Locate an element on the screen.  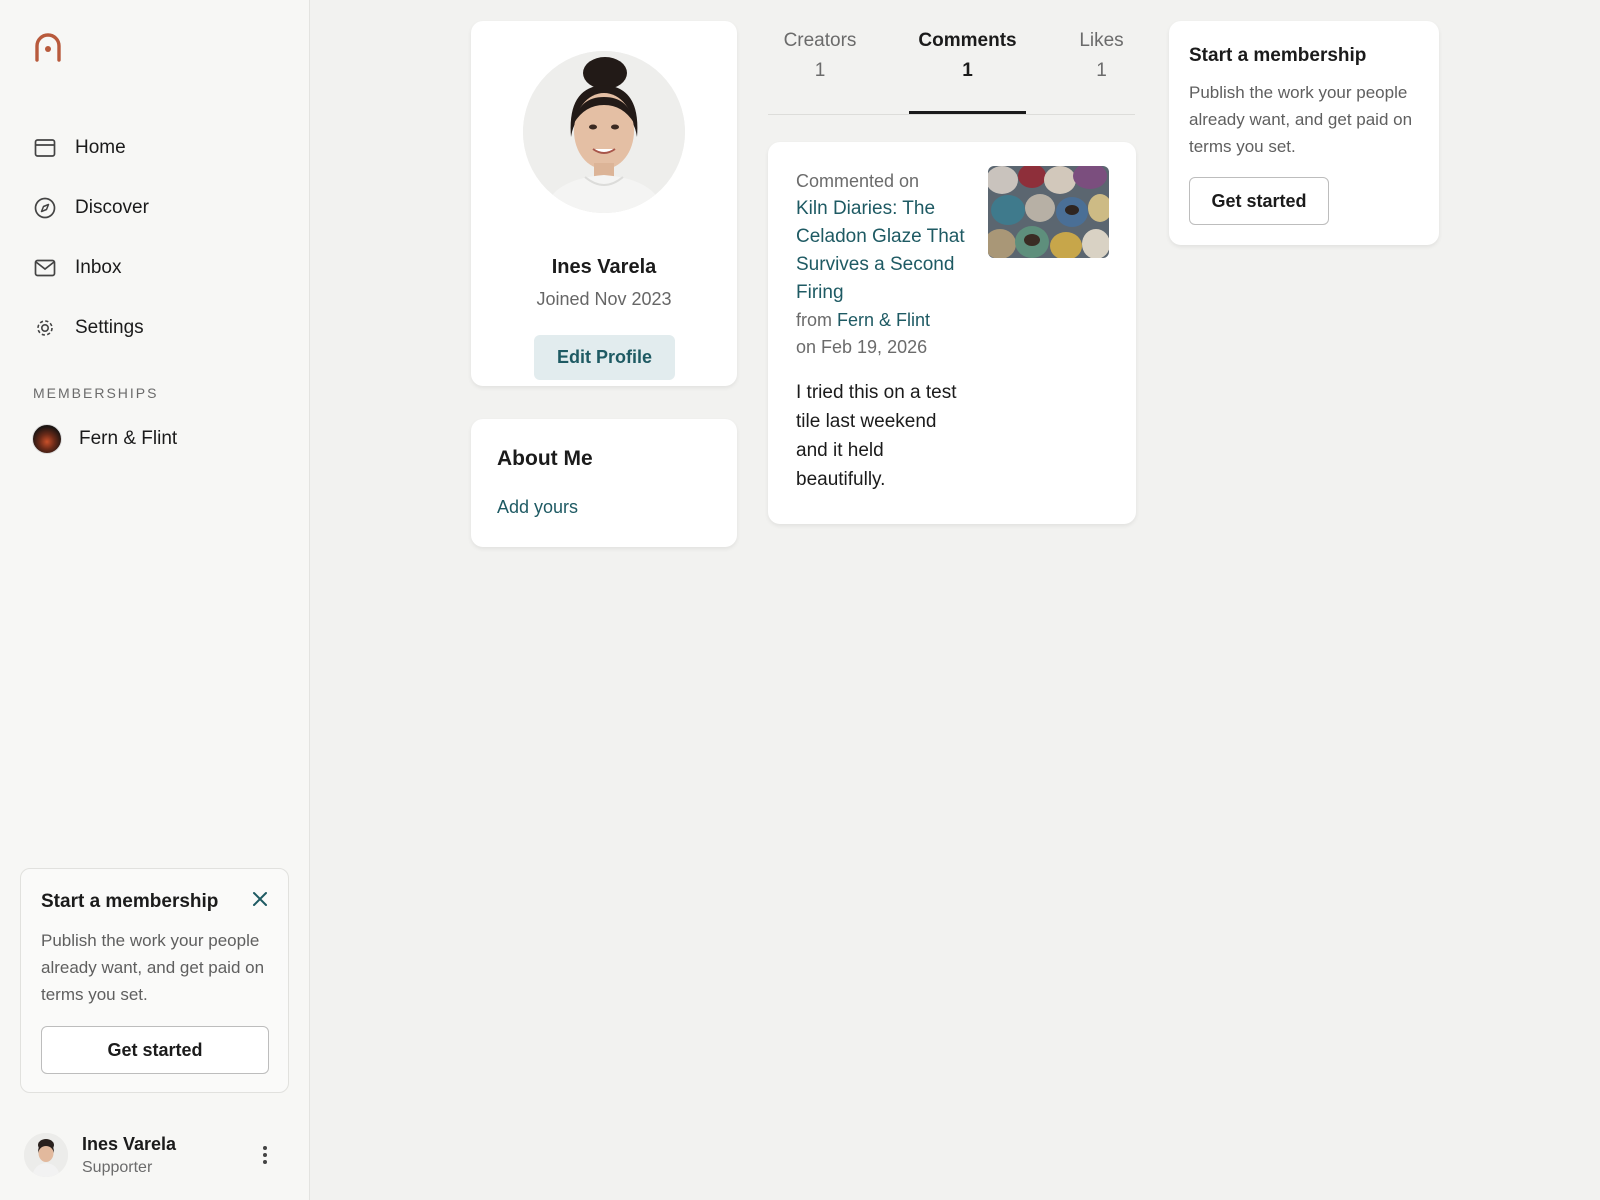
profile-card: Ines Varela Joined Nov 2023 Edit Profile is located at coordinates (604, 203).